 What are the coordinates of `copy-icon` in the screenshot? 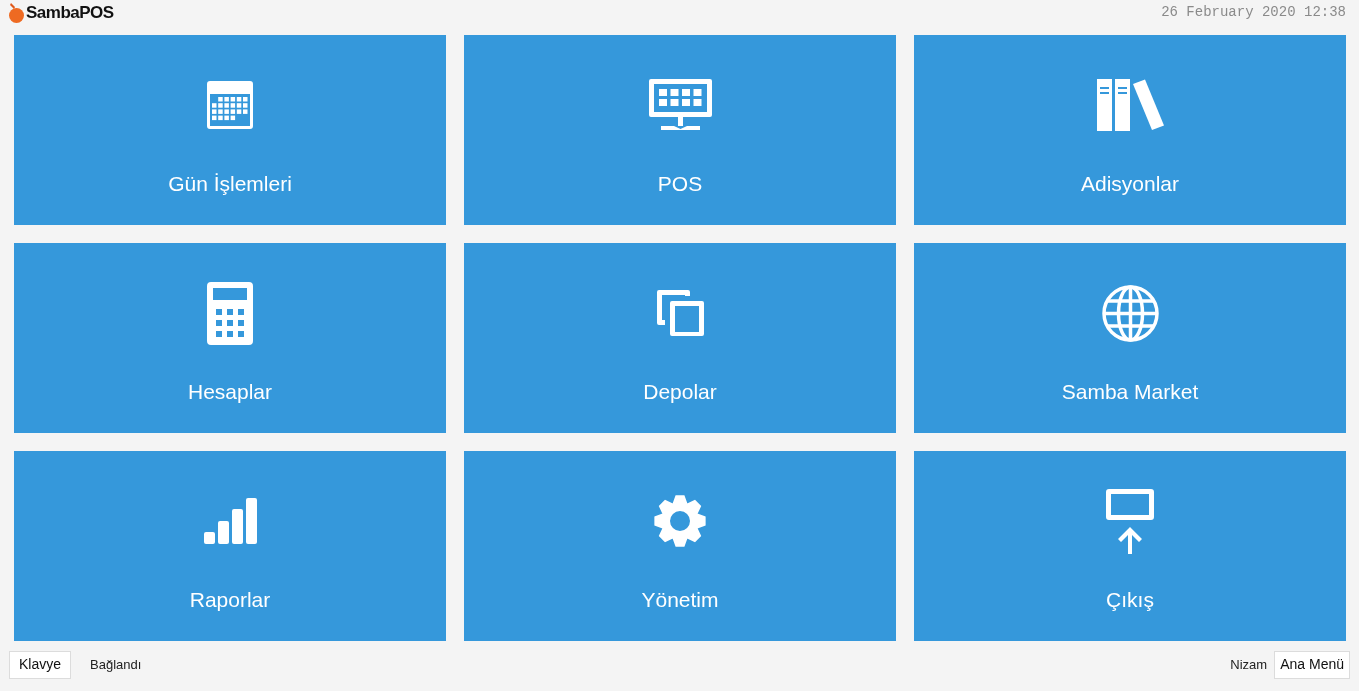 It's located at (680, 313).